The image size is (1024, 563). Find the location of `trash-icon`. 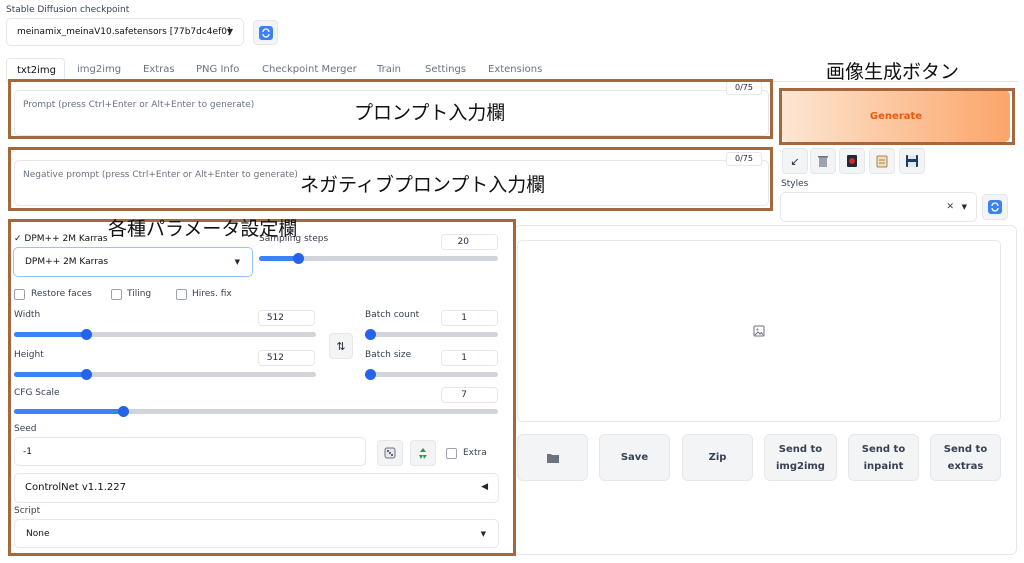

trash-icon is located at coordinates (823, 161).